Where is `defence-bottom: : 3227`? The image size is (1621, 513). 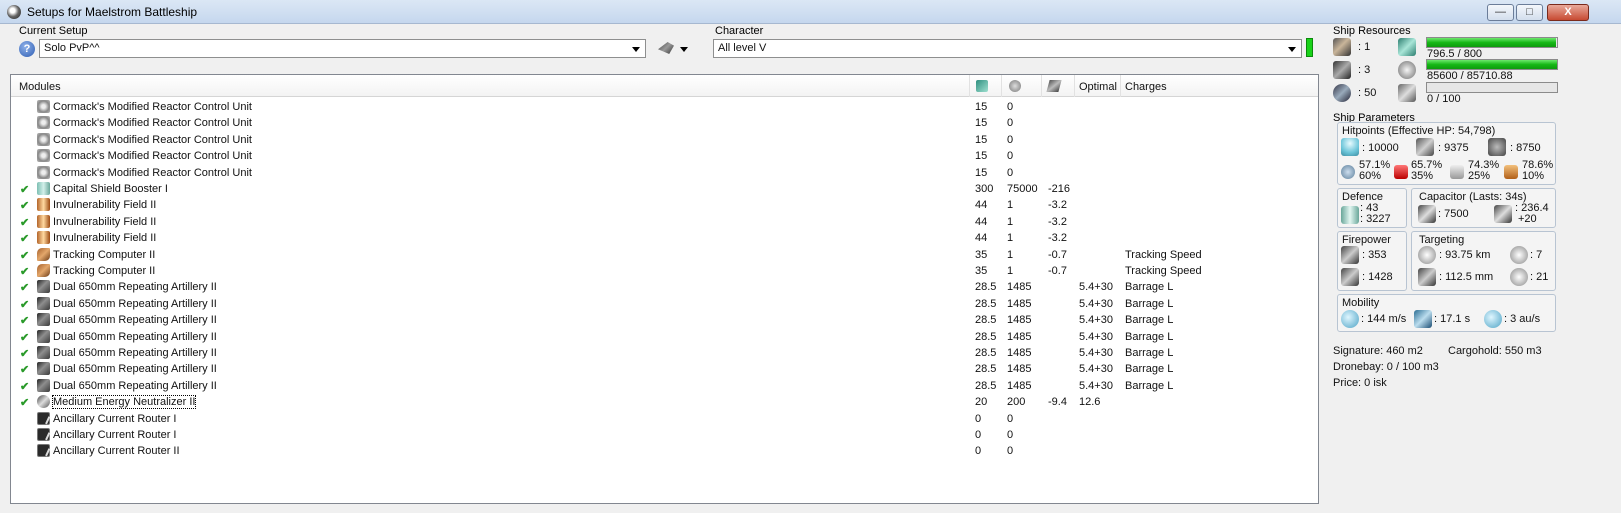
defence-bottom: : 3227 is located at coordinates (1375, 219).